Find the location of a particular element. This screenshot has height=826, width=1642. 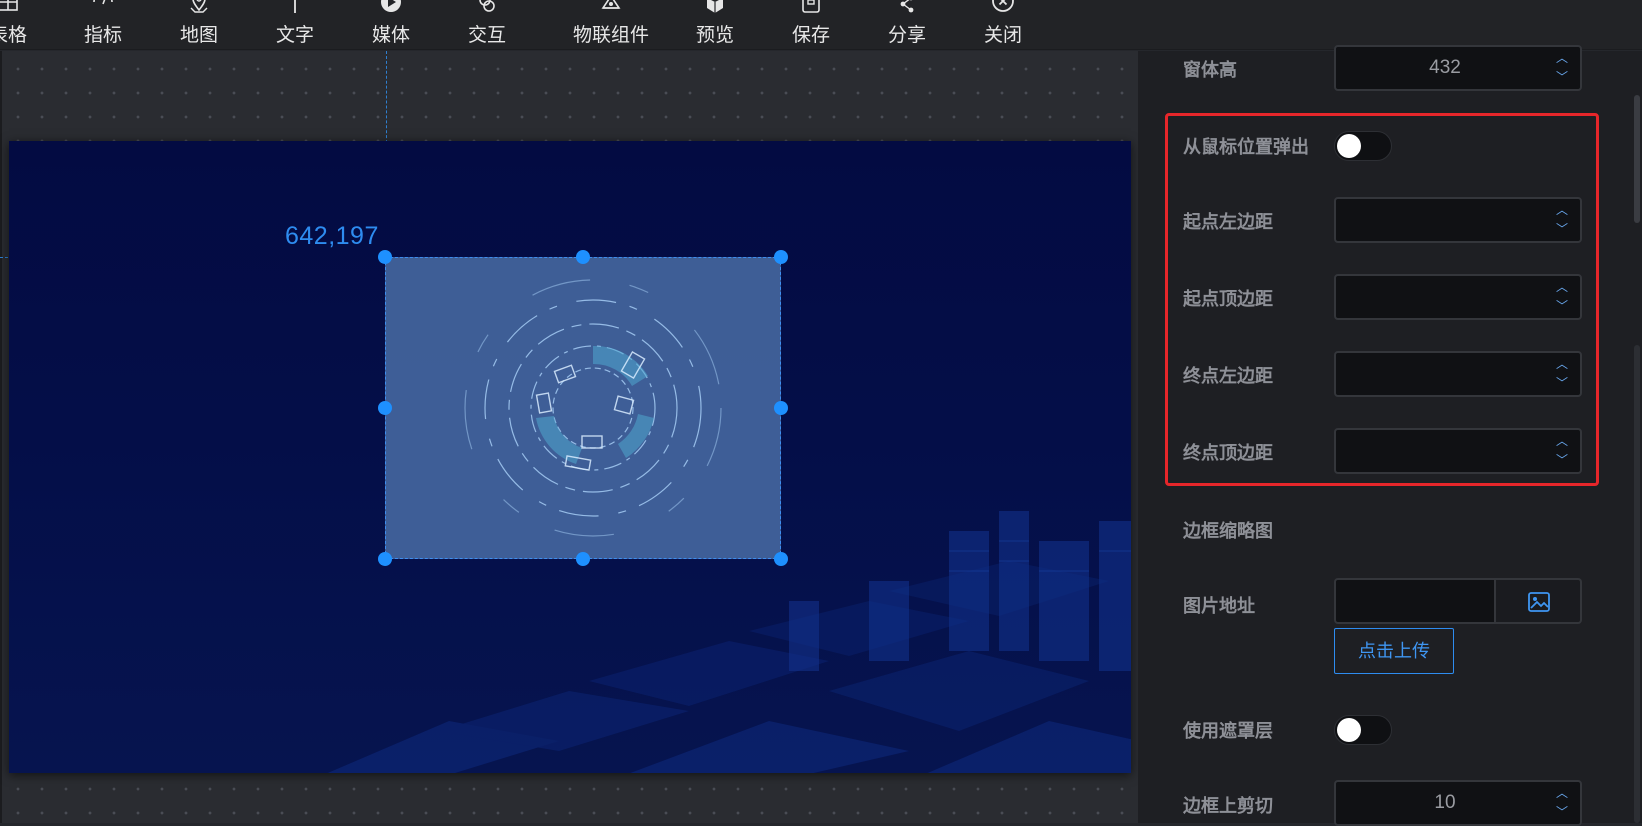

end-left-stepper: ︿﹀ is located at coordinates (1562, 375).